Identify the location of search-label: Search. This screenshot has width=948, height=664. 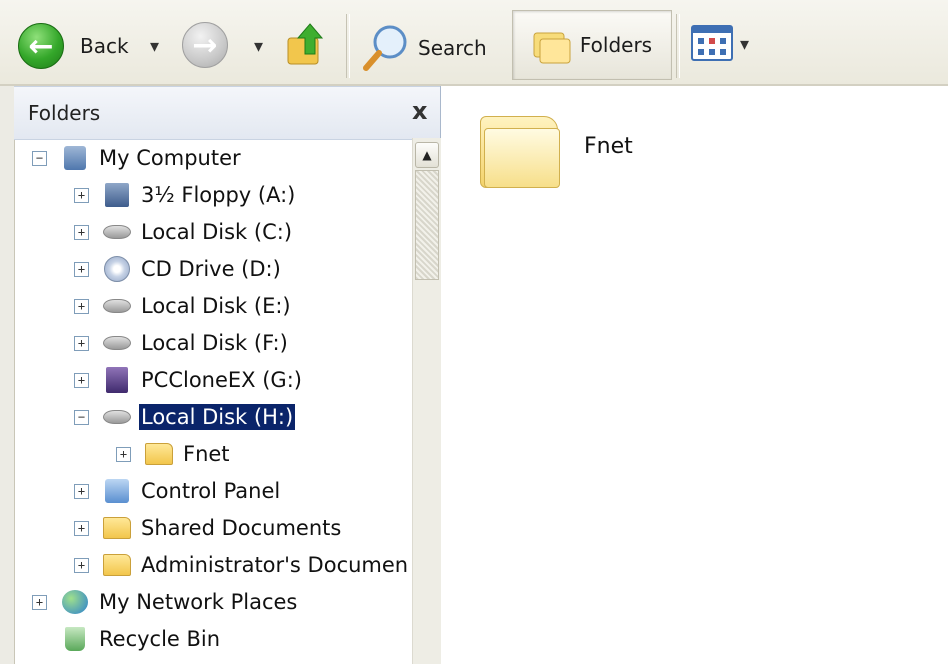
(452, 48).